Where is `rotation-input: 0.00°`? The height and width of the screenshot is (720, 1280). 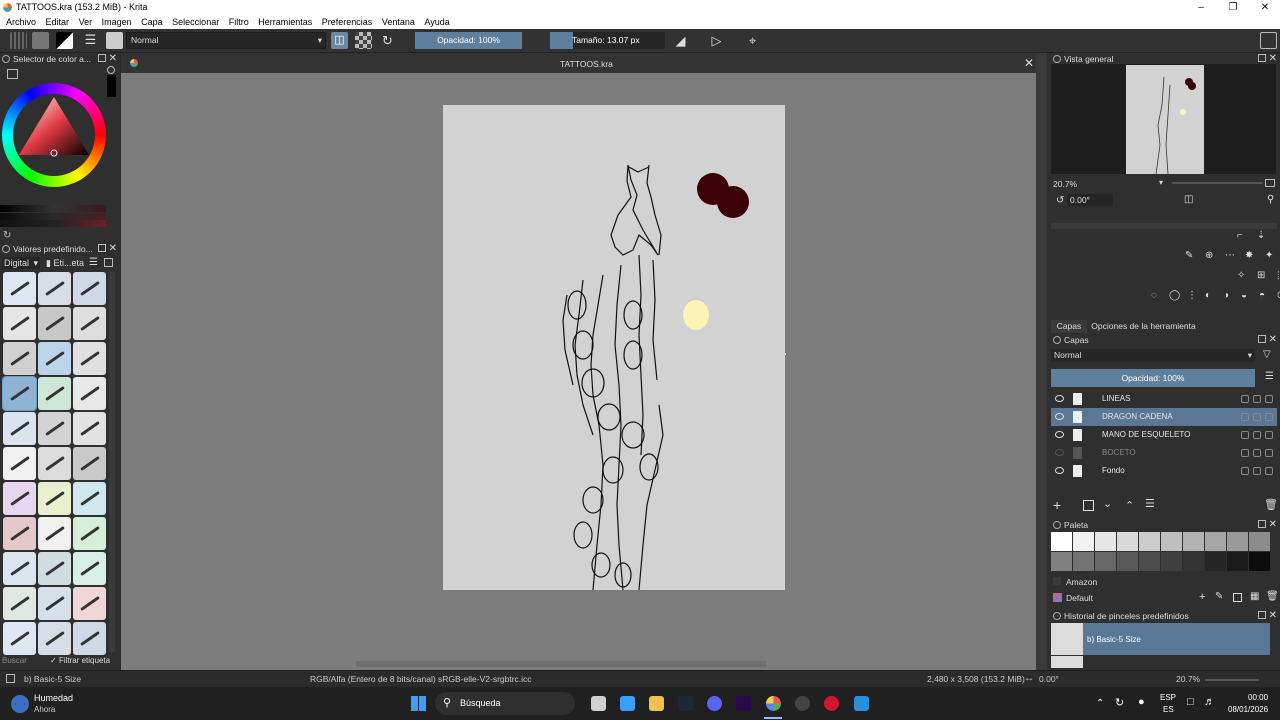 rotation-input: 0.00° is located at coordinates (1090, 200).